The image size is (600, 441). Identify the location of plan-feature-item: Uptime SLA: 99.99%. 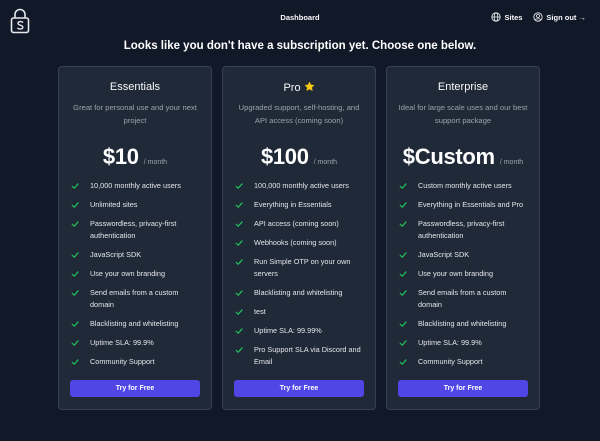
(301, 331).